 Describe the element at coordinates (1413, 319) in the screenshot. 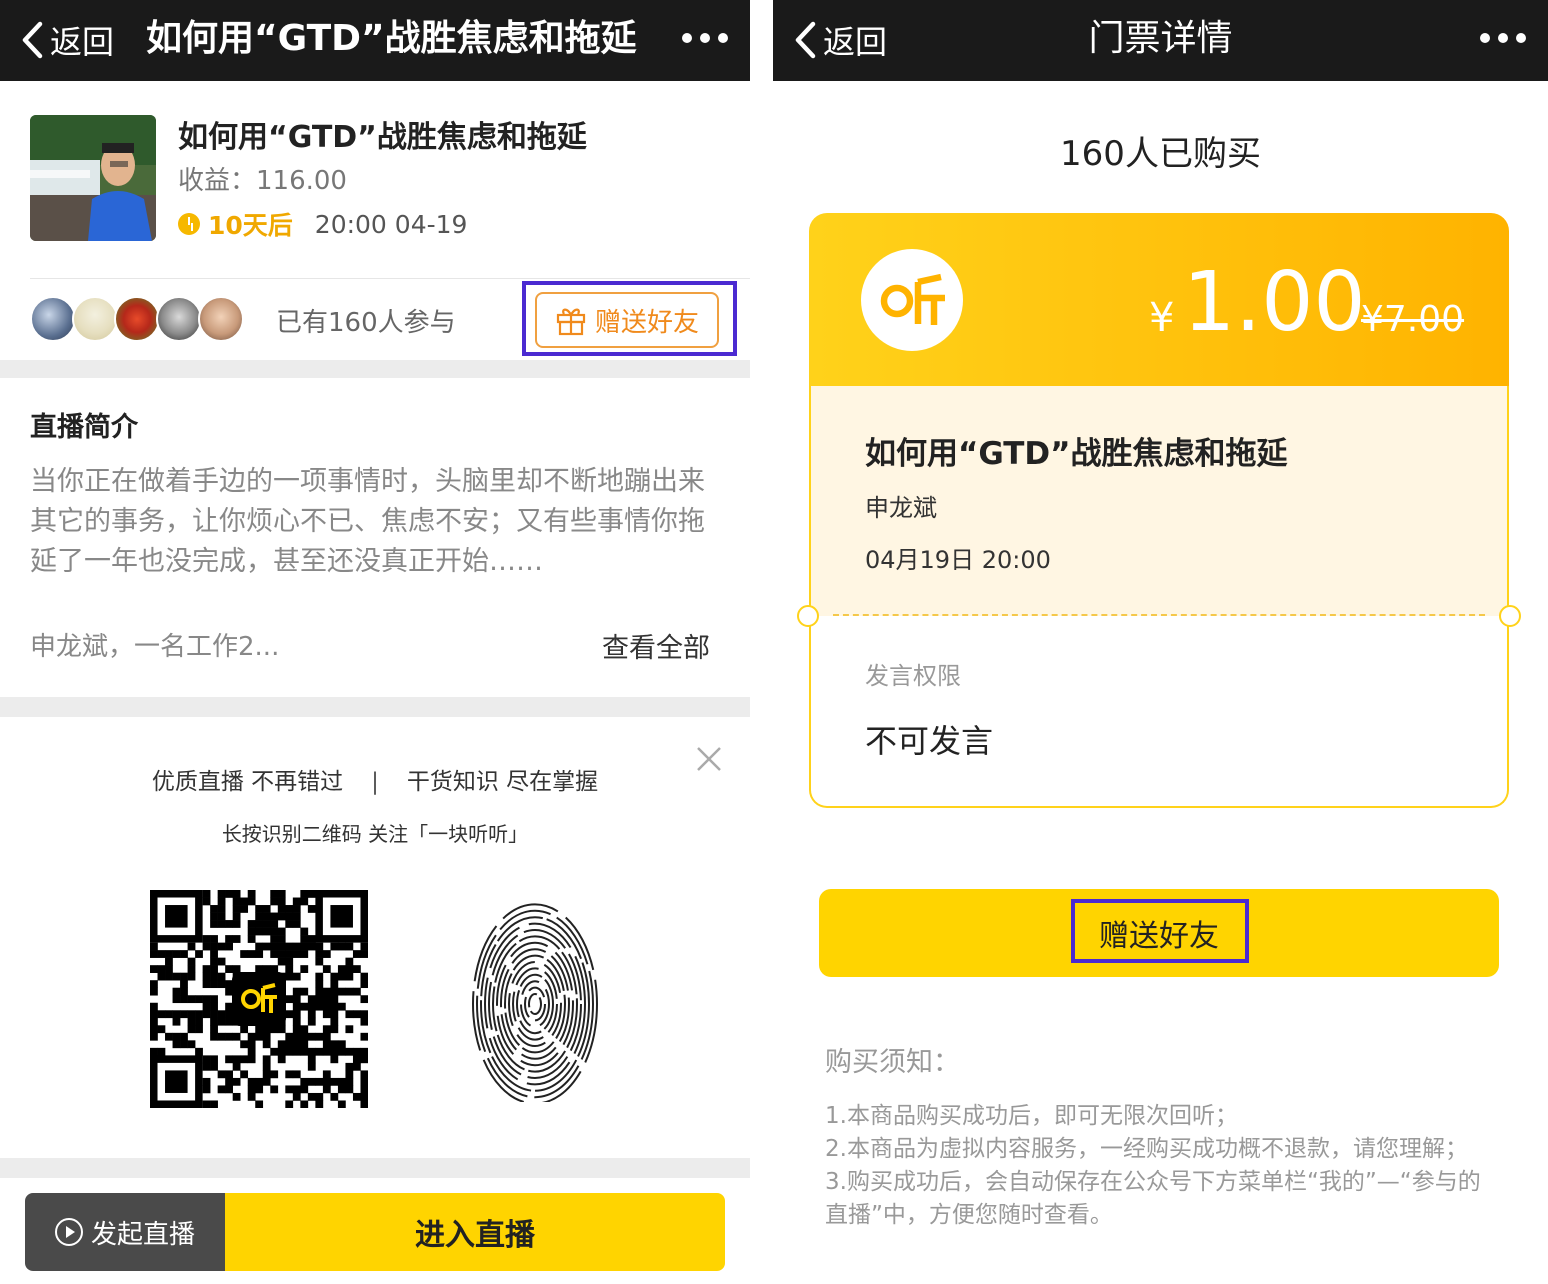

I see `original-price: ¥7.00` at that location.